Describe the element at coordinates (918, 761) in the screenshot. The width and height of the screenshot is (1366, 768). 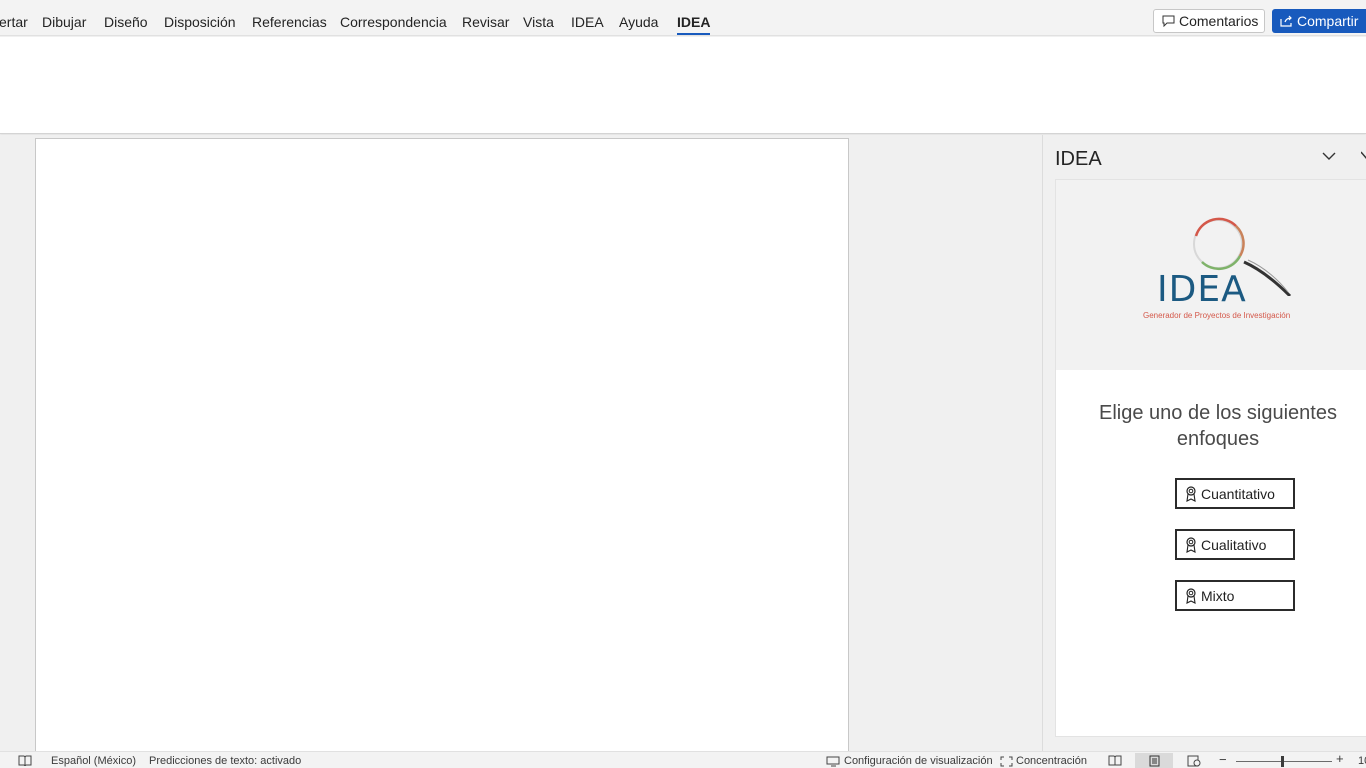
I see `display-settings-label: Configuración de visualización` at that location.